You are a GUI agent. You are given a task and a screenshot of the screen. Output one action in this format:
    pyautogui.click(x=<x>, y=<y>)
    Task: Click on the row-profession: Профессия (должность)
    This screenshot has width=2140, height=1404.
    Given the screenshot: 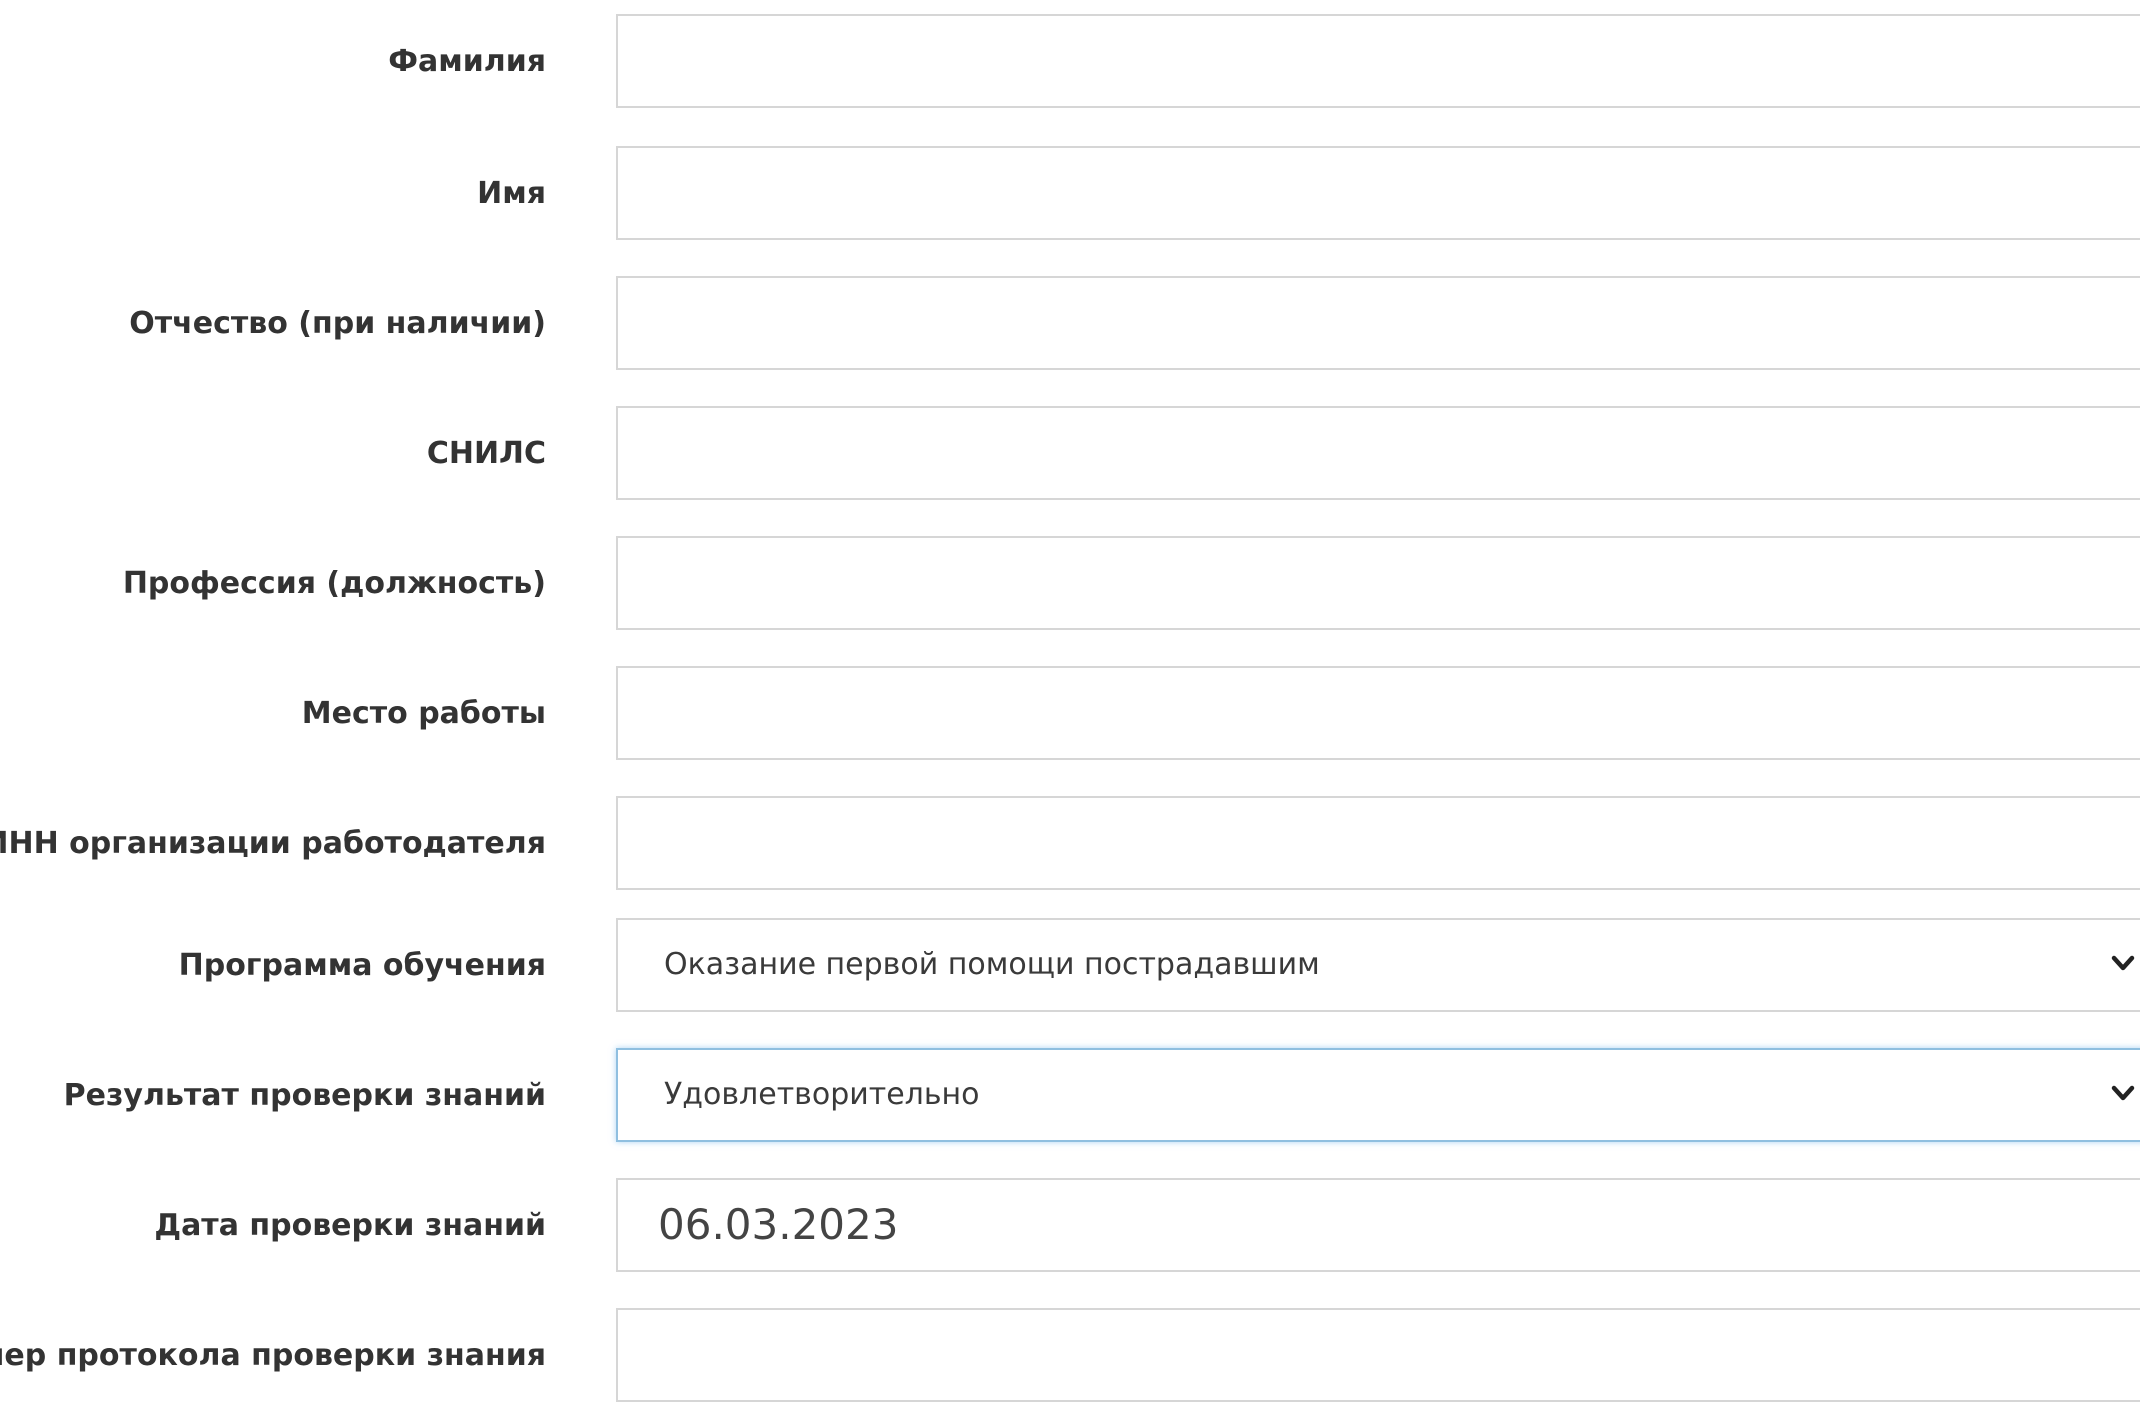 What is the action you would take?
    pyautogui.click(x=1070, y=584)
    